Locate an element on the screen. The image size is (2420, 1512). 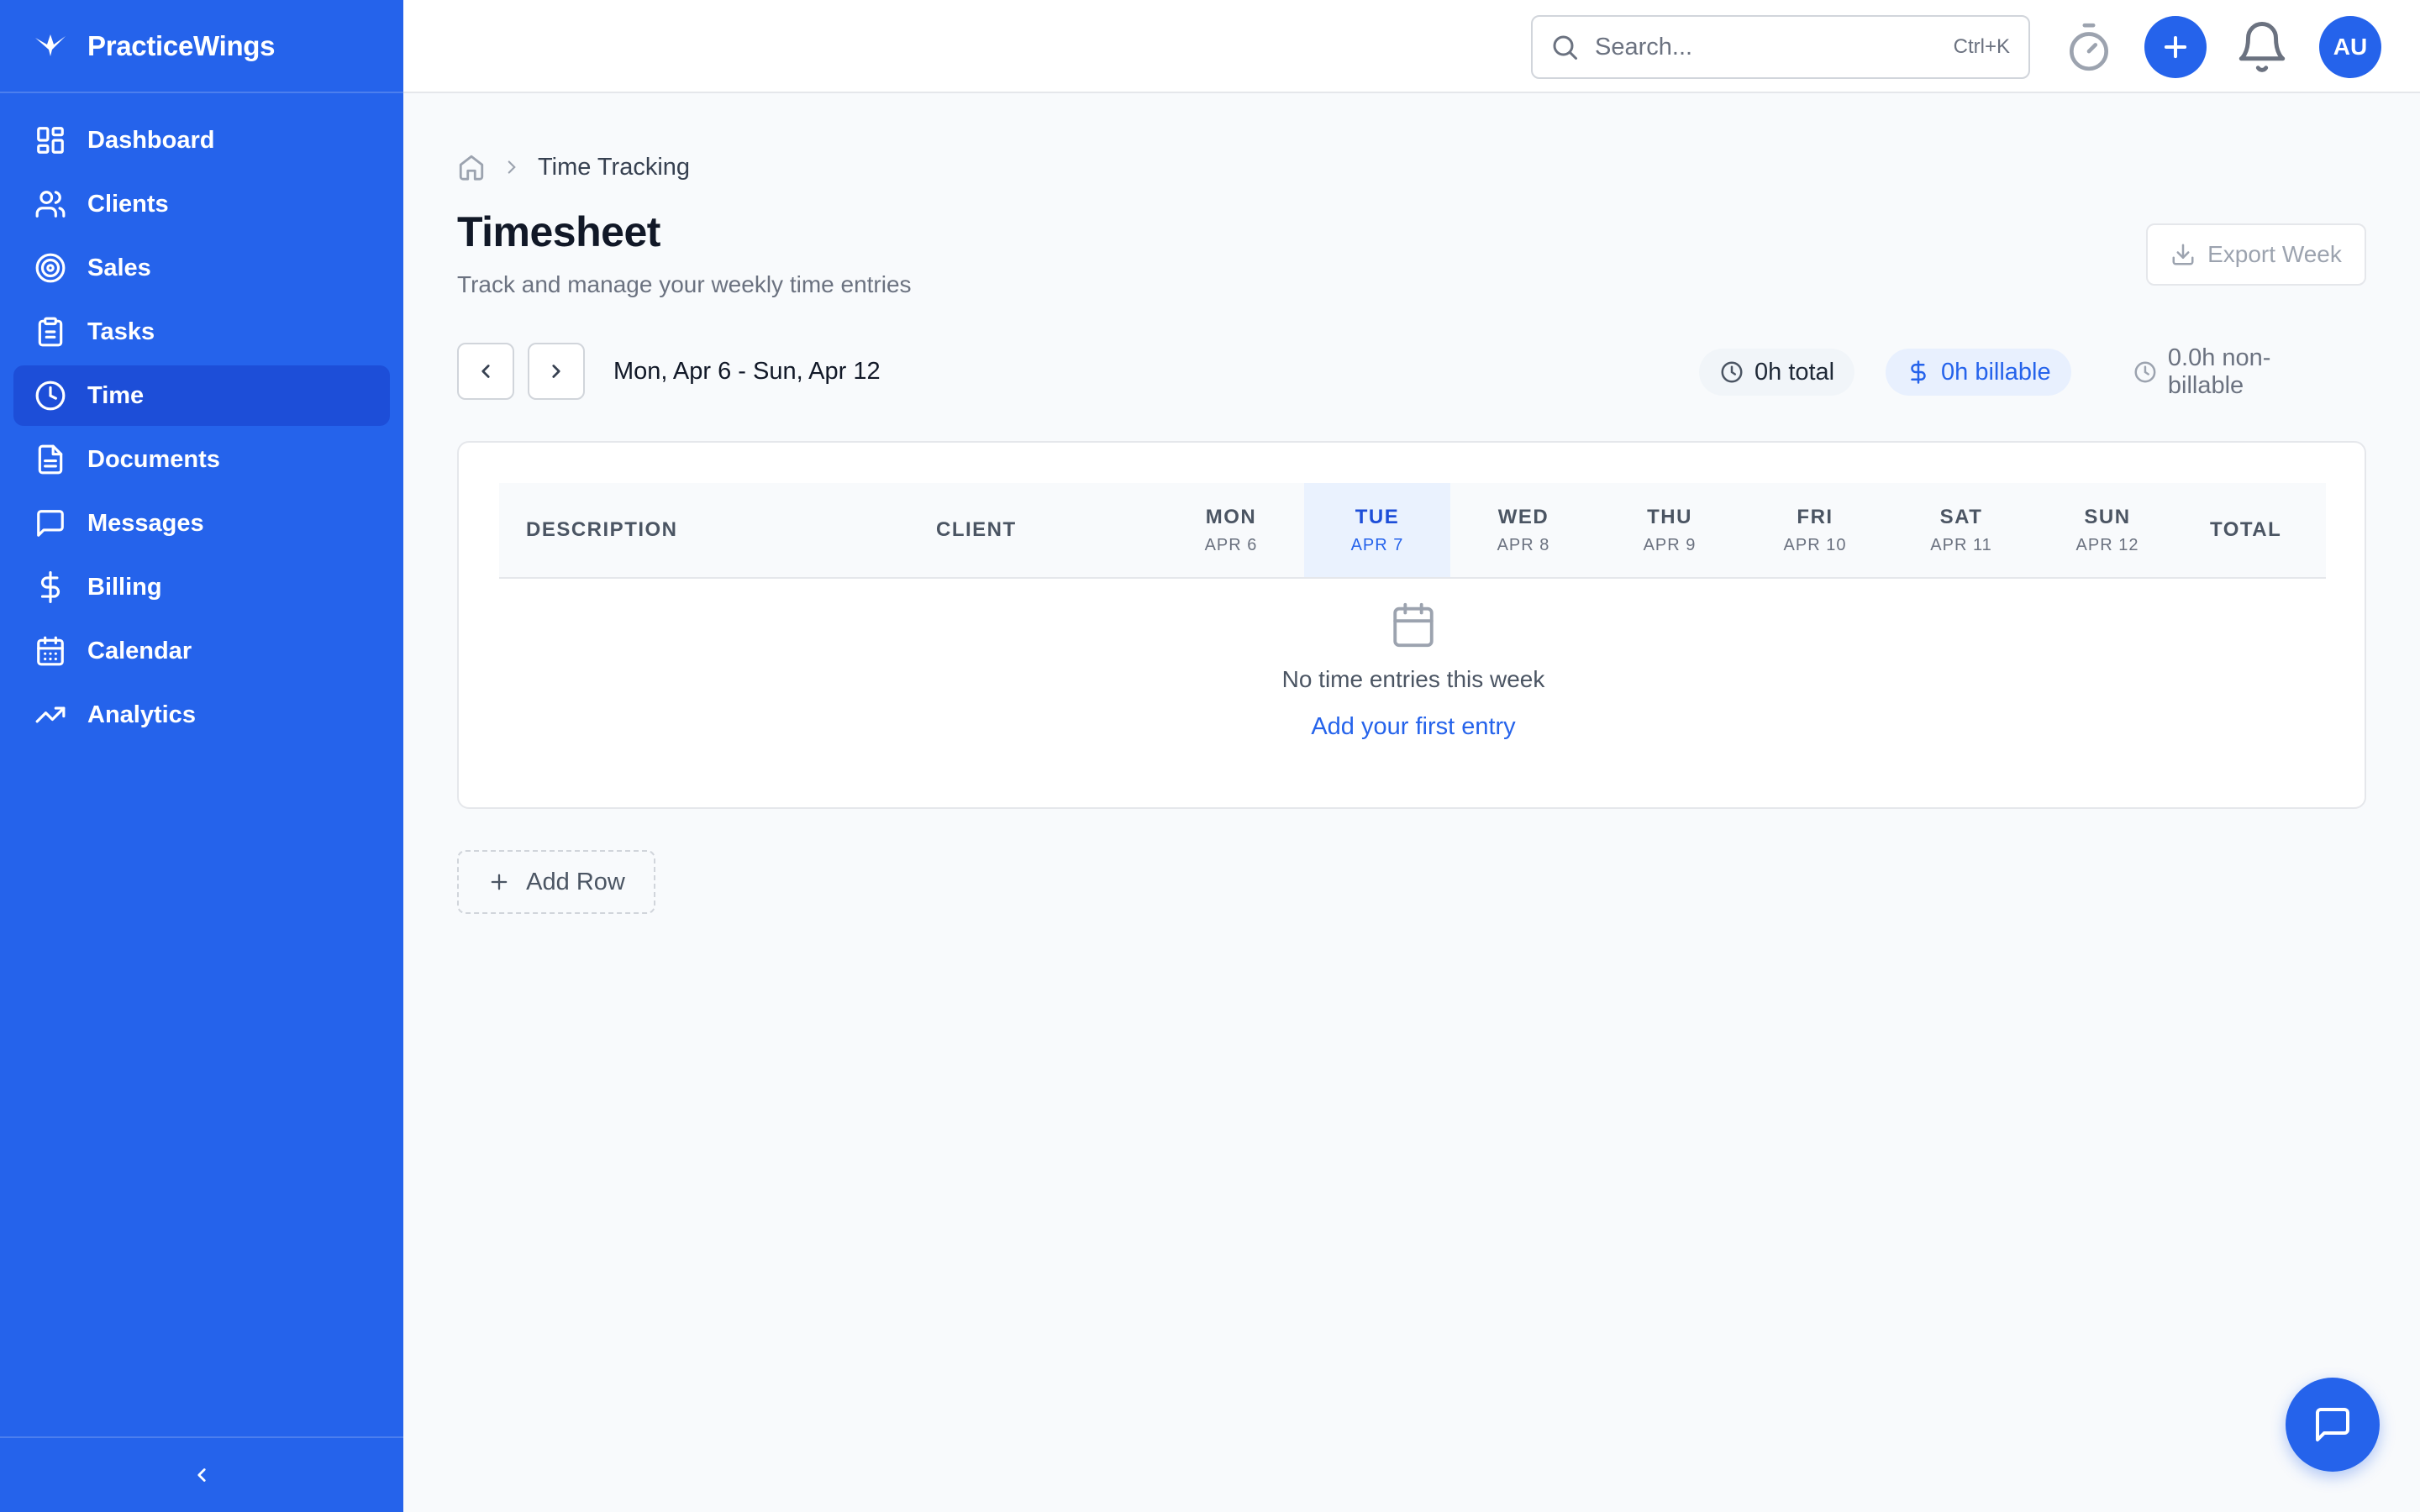
dashboard-icon is located at coordinates (51, 140).